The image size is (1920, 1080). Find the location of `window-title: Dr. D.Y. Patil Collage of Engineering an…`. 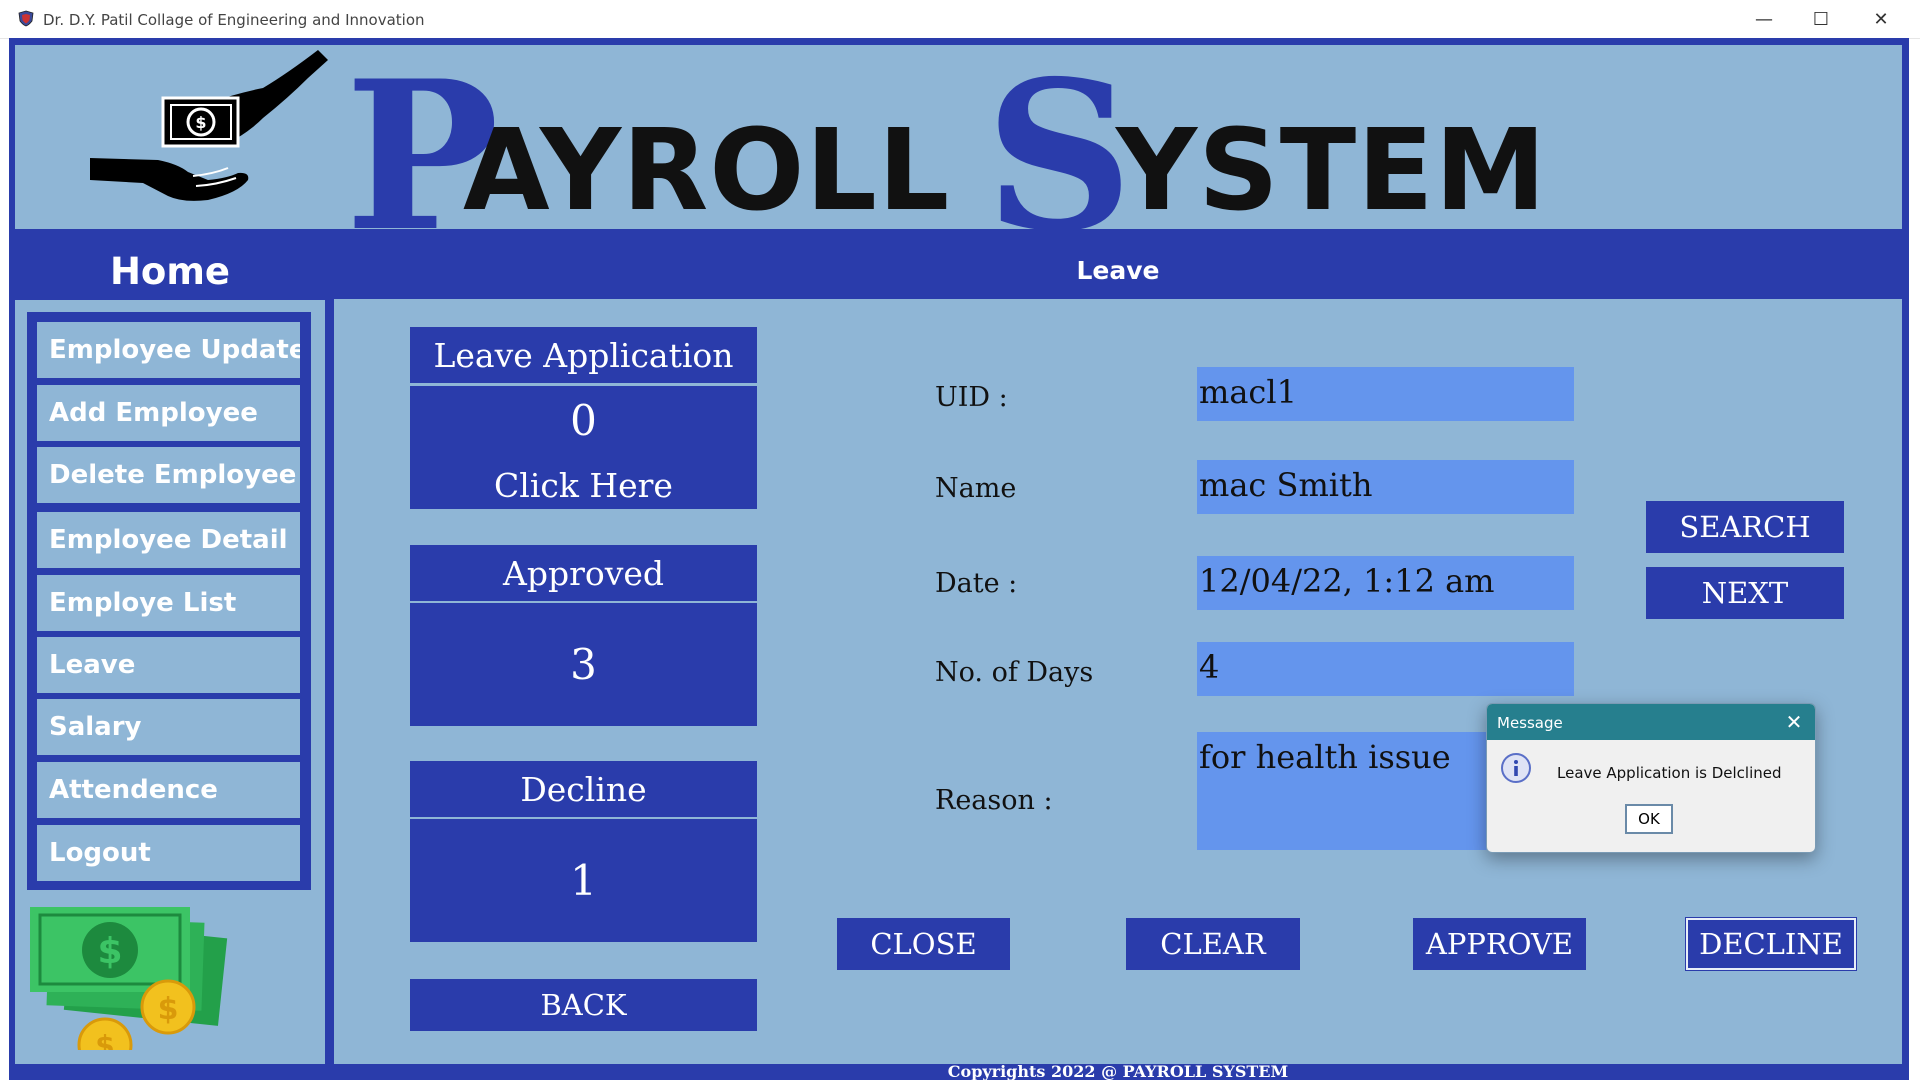

window-title: Dr. D.Y. Patil Collage of Engineering an… is located at coordinates (234, 20).